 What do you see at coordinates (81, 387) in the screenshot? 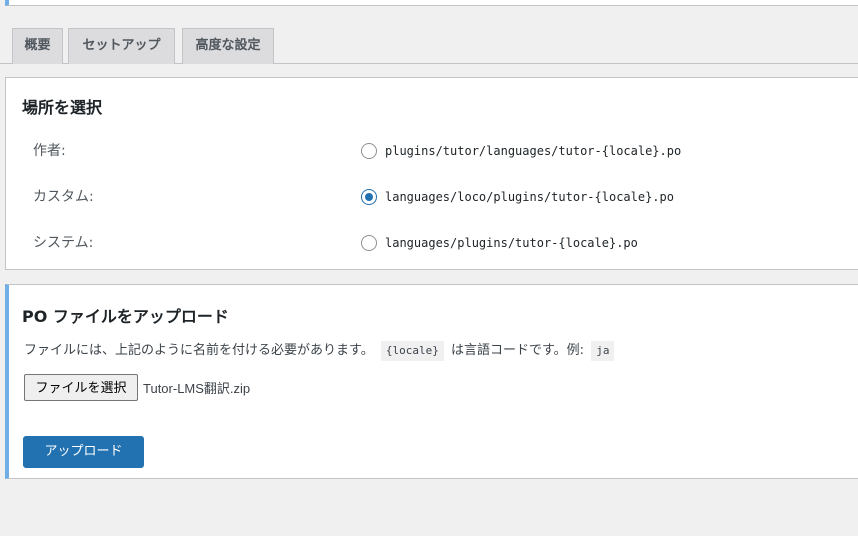
I see `choose-file-button: ファイルを選択` at bounding box center [81, 387].